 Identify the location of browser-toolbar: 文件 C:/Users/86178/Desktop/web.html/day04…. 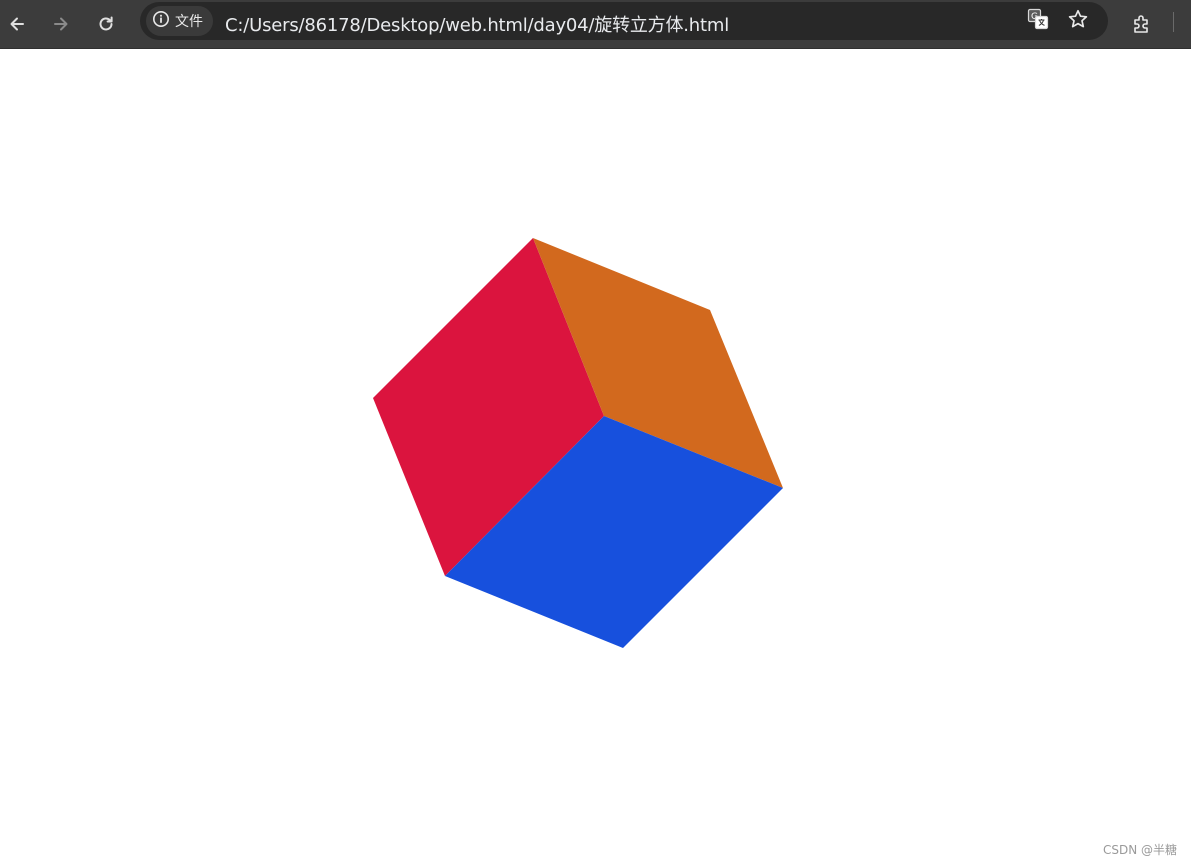
(595, 24).